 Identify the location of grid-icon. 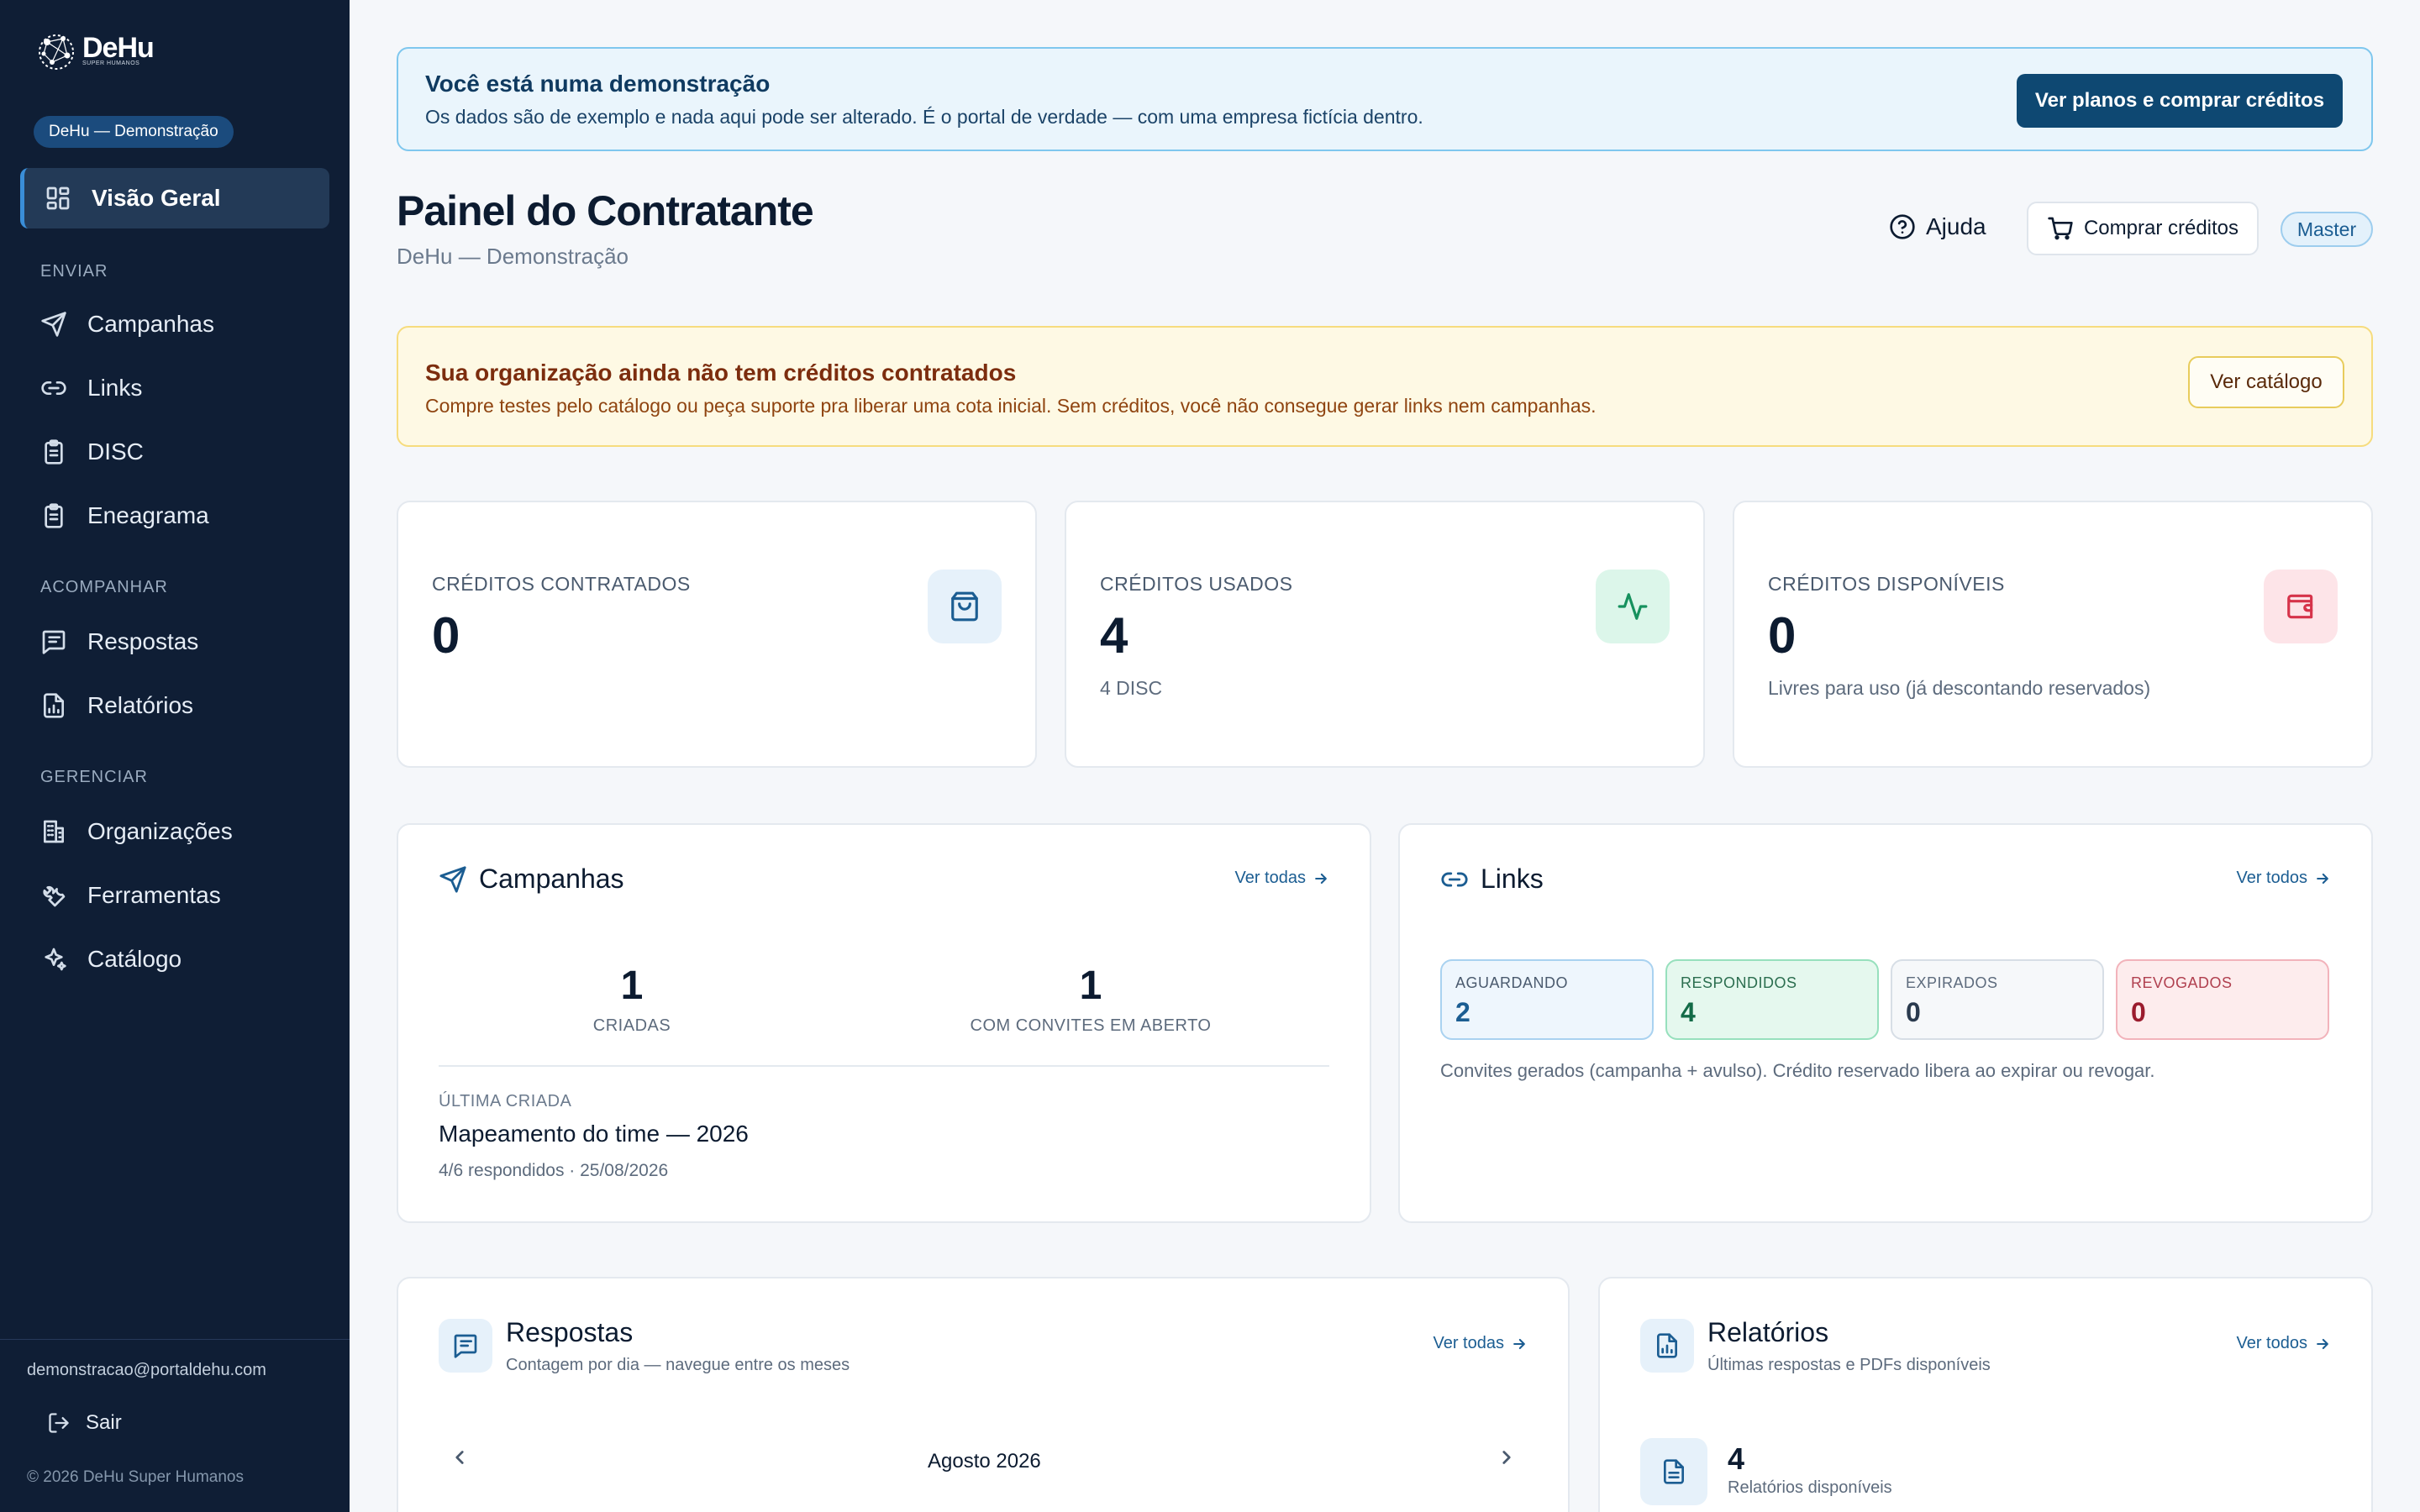
(58, 198).